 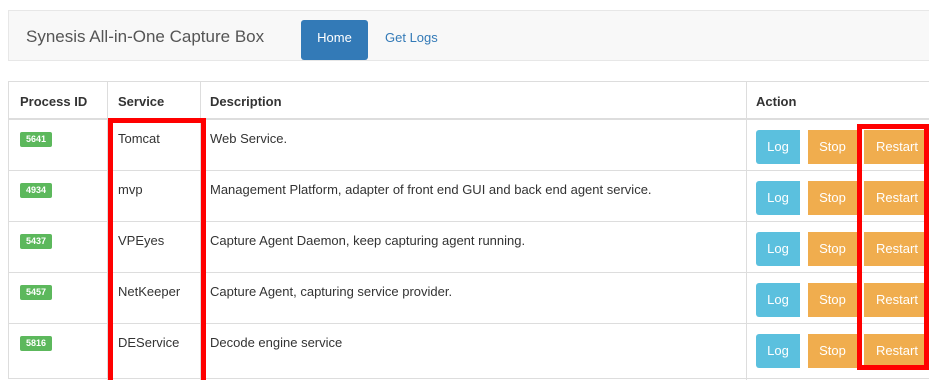 What do you see at coordinates (776, 101) in the screenshot?
I see `header-action: Action` at bounding box center [776, 101].